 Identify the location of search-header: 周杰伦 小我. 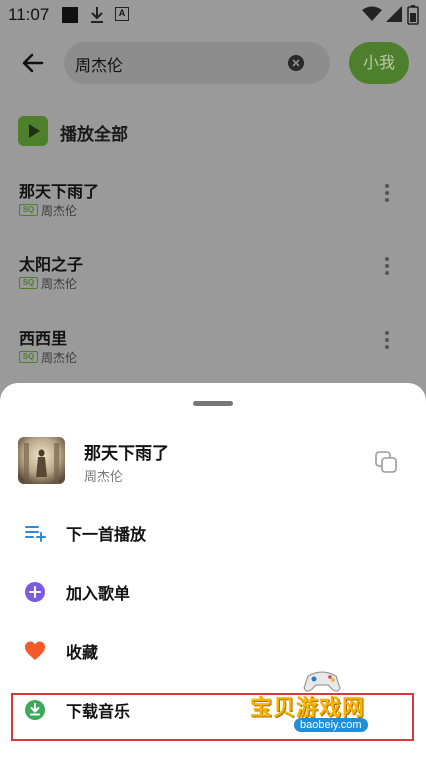
(213, 63).